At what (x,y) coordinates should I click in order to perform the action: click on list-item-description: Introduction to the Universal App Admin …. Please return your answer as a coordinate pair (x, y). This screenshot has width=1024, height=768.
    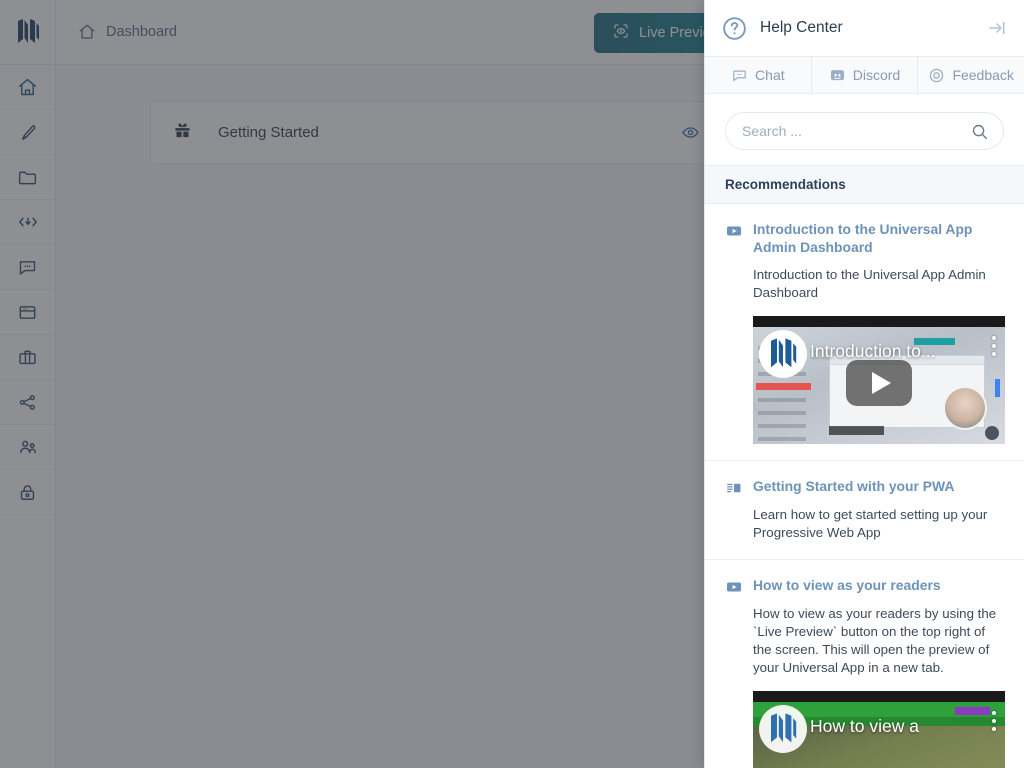
    Looking at the image, I should click on (869, 283).